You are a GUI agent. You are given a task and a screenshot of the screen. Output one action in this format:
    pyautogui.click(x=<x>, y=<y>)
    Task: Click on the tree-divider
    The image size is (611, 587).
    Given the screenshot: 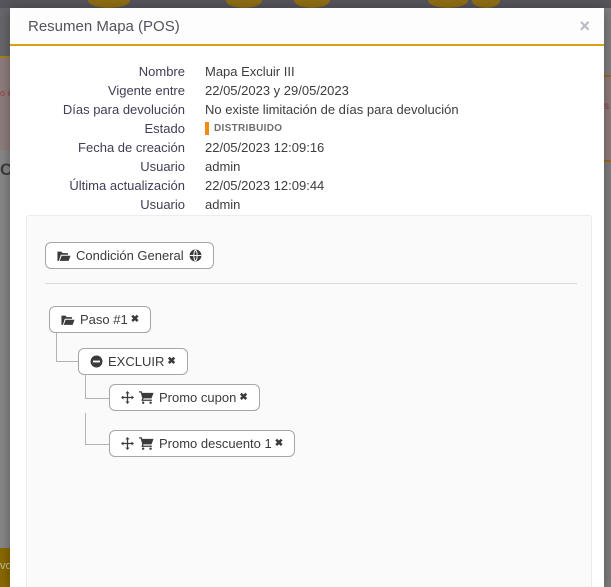 What is the action you would take?
    pyautogui.click(x=311, y=283)
    